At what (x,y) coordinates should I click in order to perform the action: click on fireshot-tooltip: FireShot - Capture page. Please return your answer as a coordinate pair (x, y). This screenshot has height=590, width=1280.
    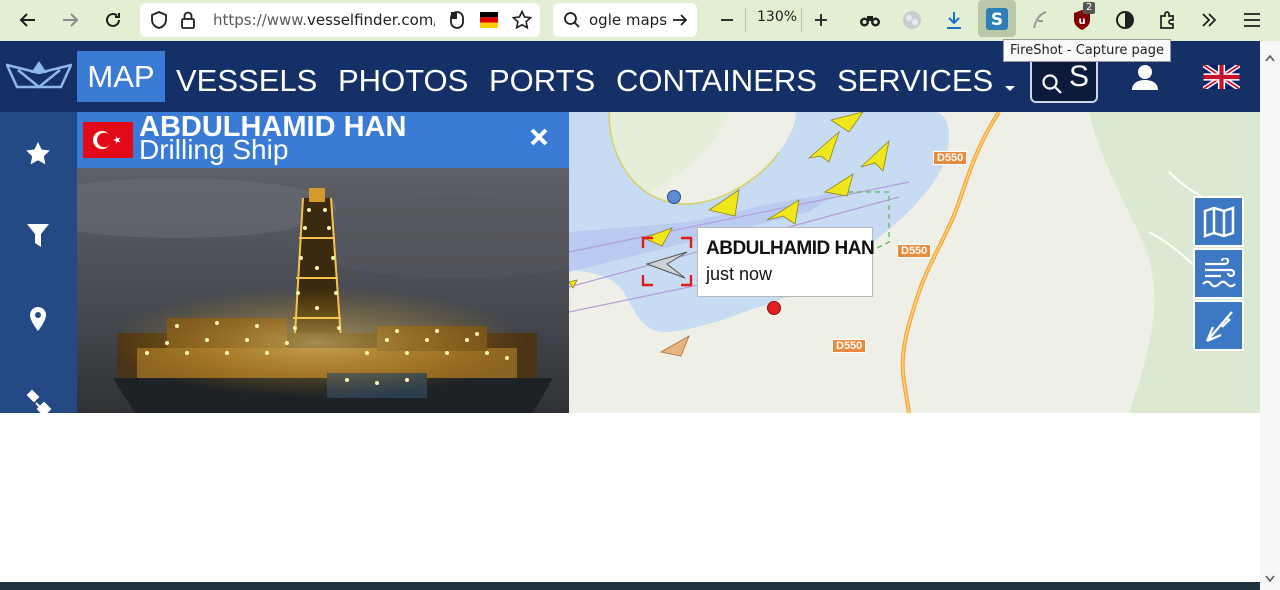
    Looking at the image, I should click on (1087, 50).